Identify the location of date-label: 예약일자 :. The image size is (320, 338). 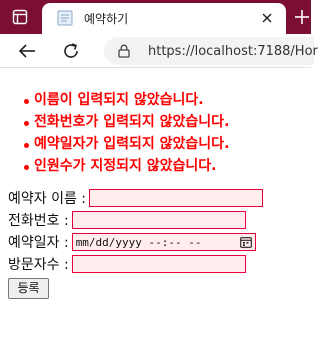
(38, 243).